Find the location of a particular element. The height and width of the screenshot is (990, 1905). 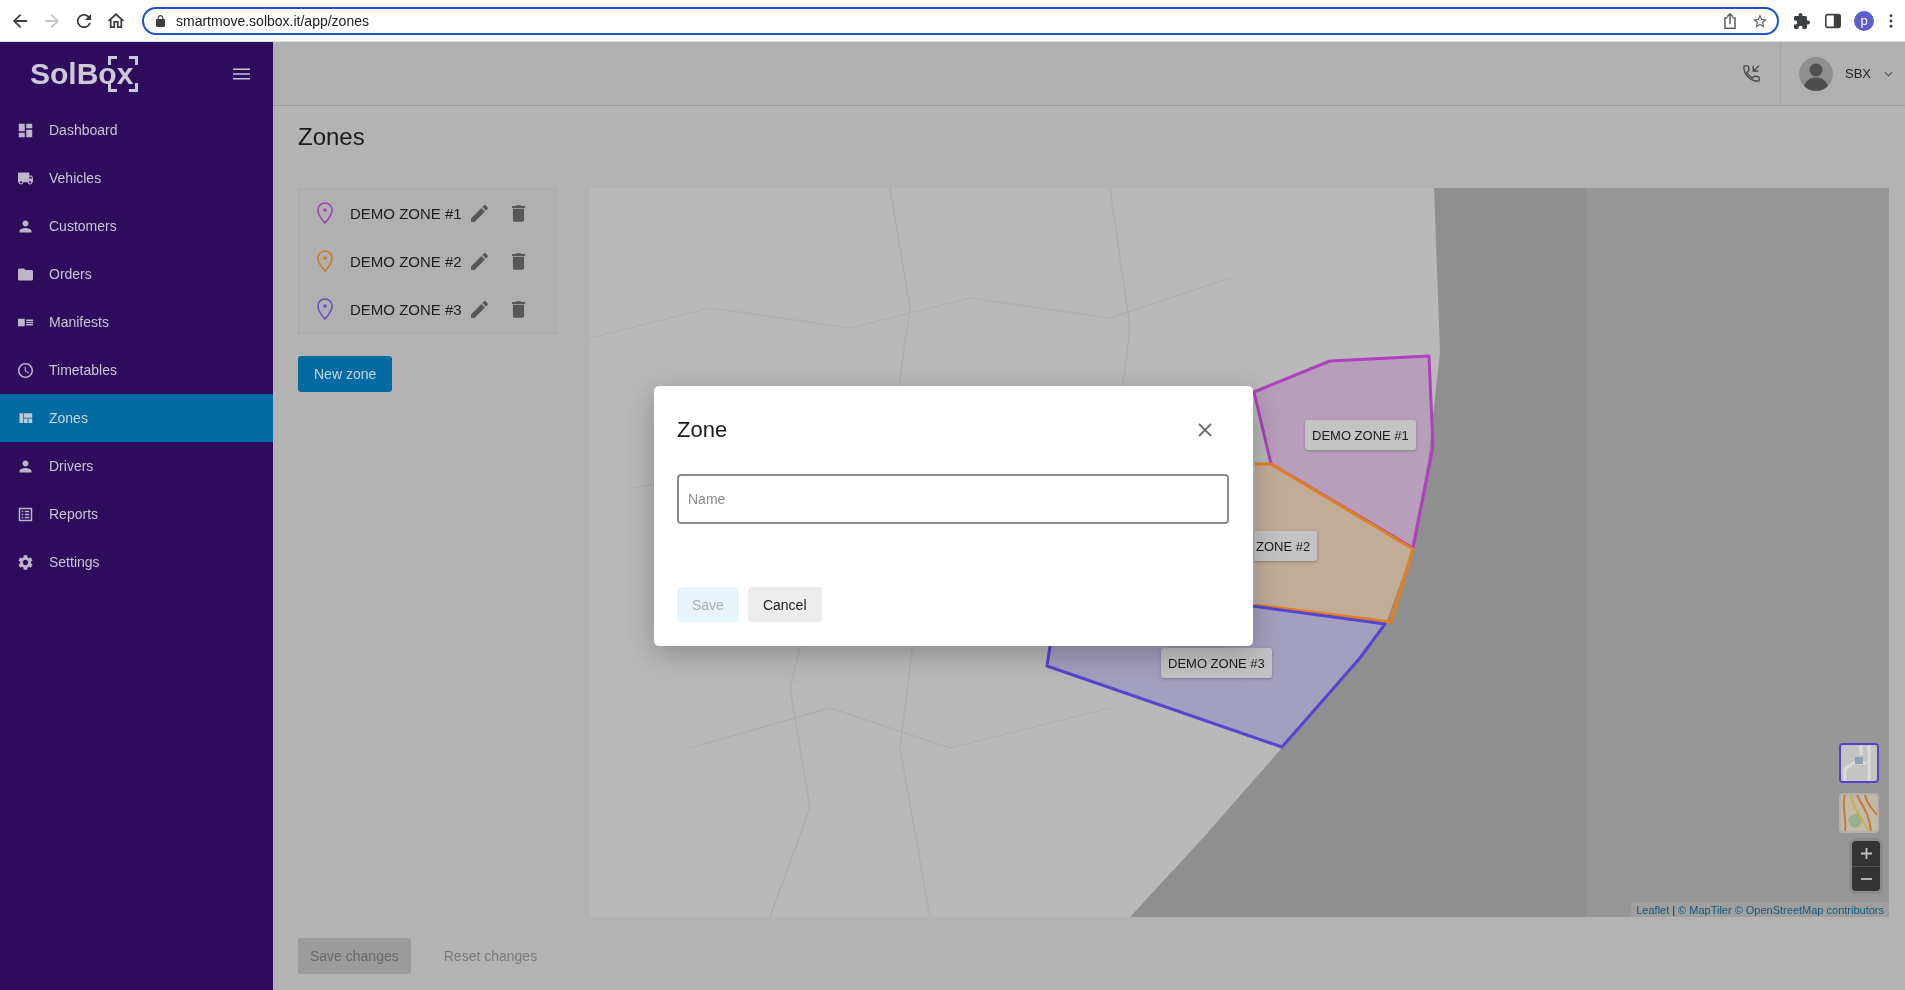

street-map-icon is located at coordinates (1859, 763).